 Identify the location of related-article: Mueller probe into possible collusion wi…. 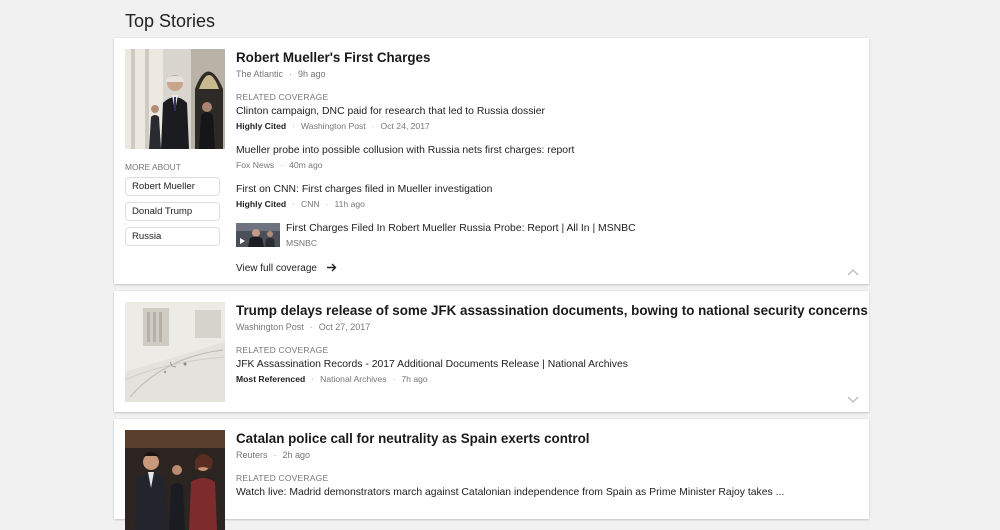
(405, 157).